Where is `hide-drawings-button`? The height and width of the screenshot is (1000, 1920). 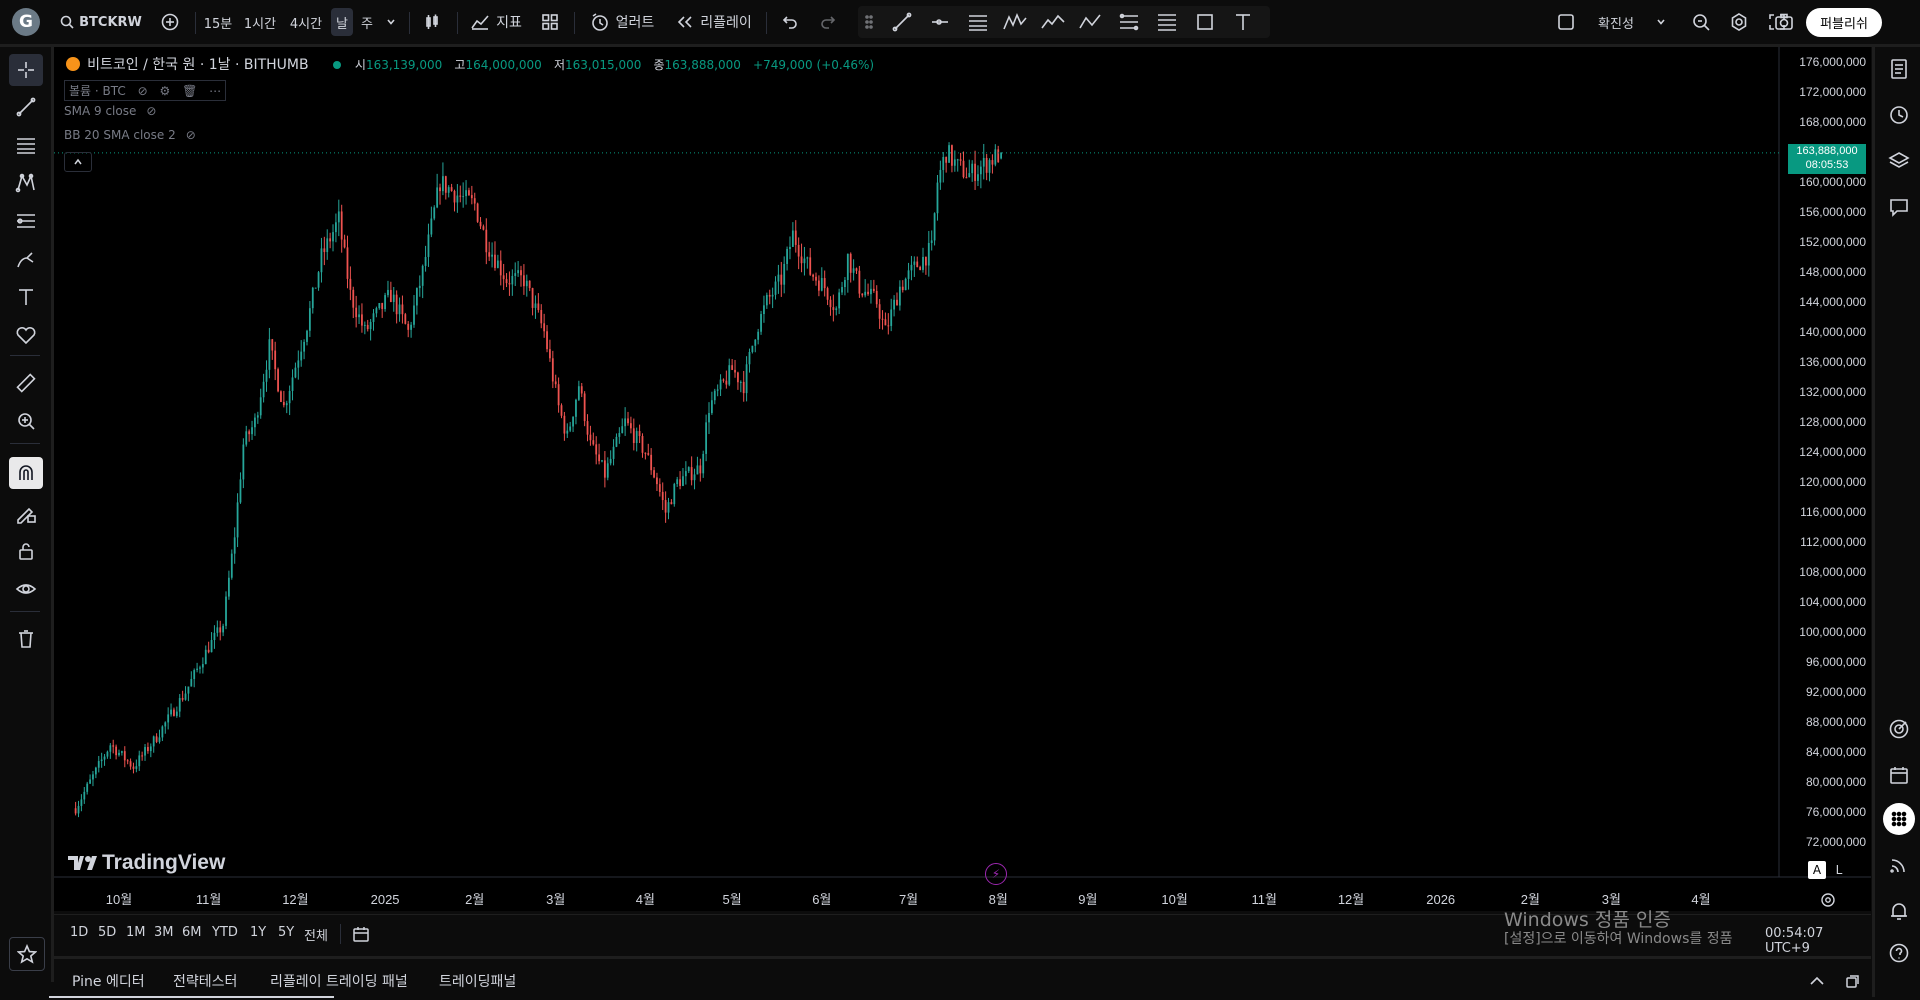
hide-drawings-button is located at coordinates (26, 589).